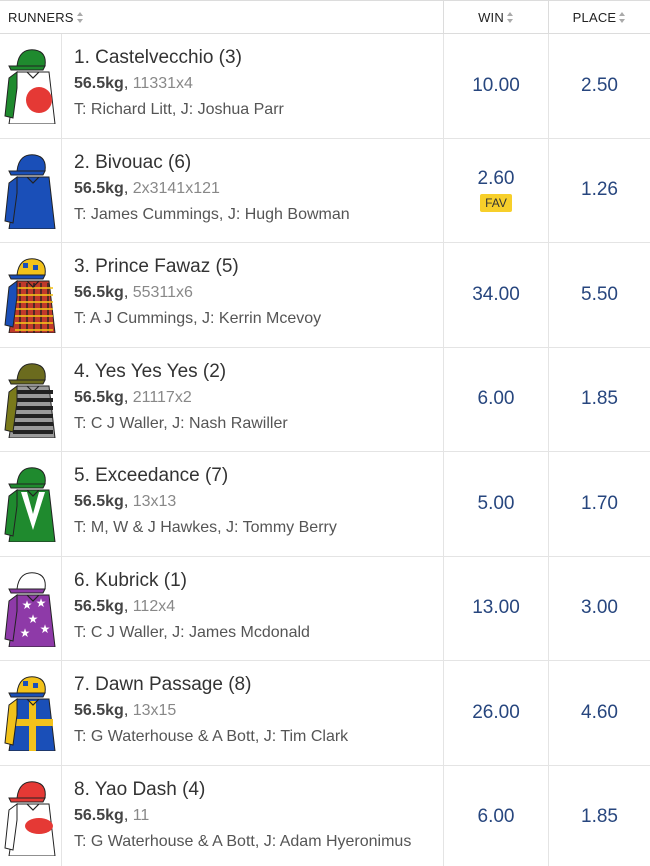  I want to click on trainer-jockey: T: Richard Litt, J: Joshua Parr, so click(179, 109).